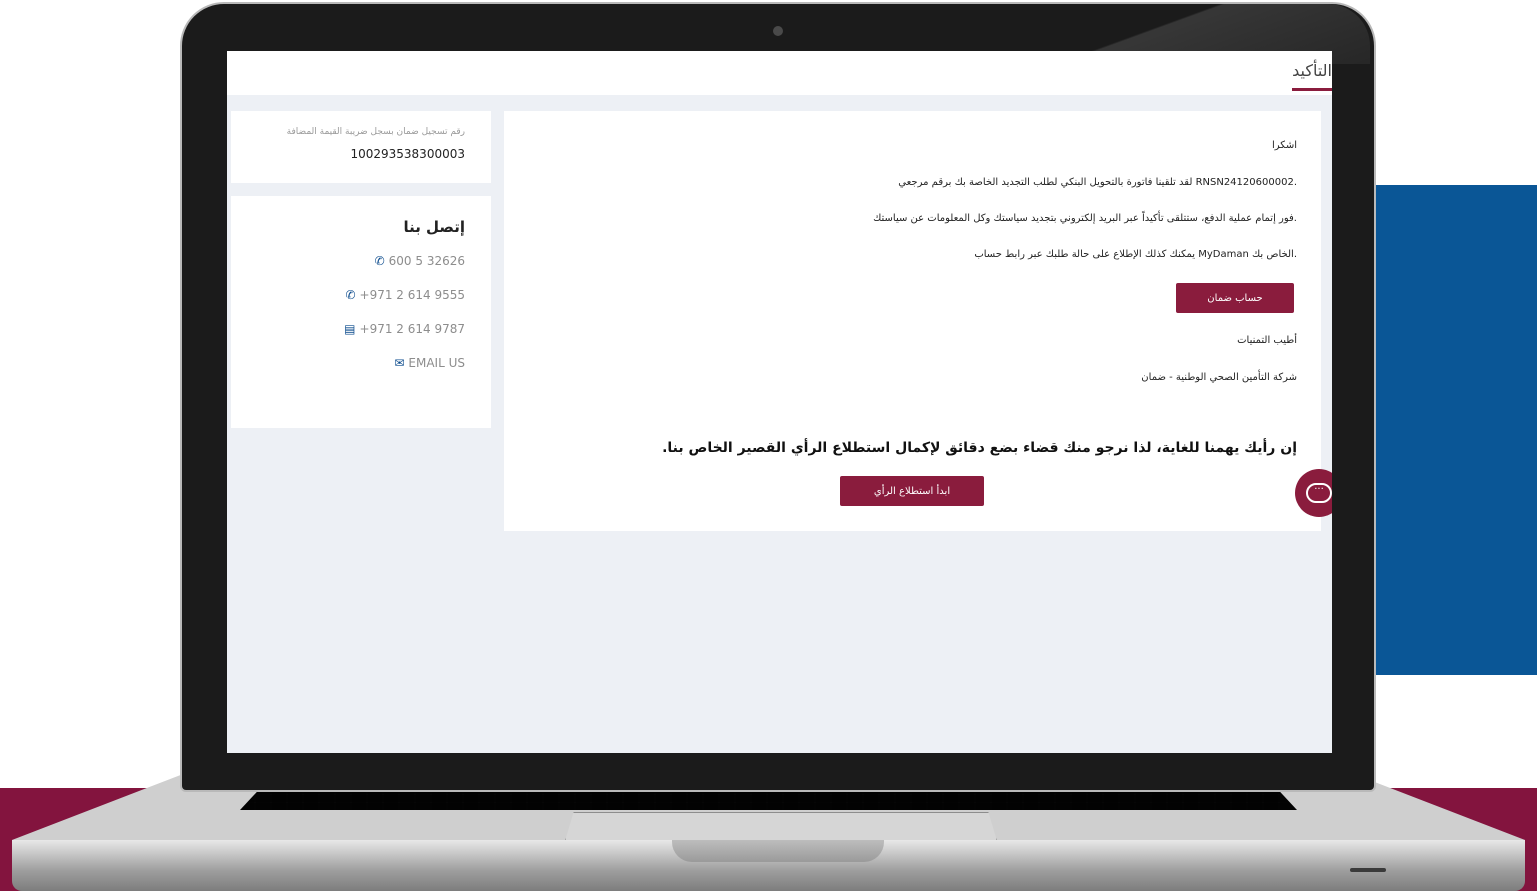  I want to click on vat-registration-number: 100293538300003, so click(407, 154).